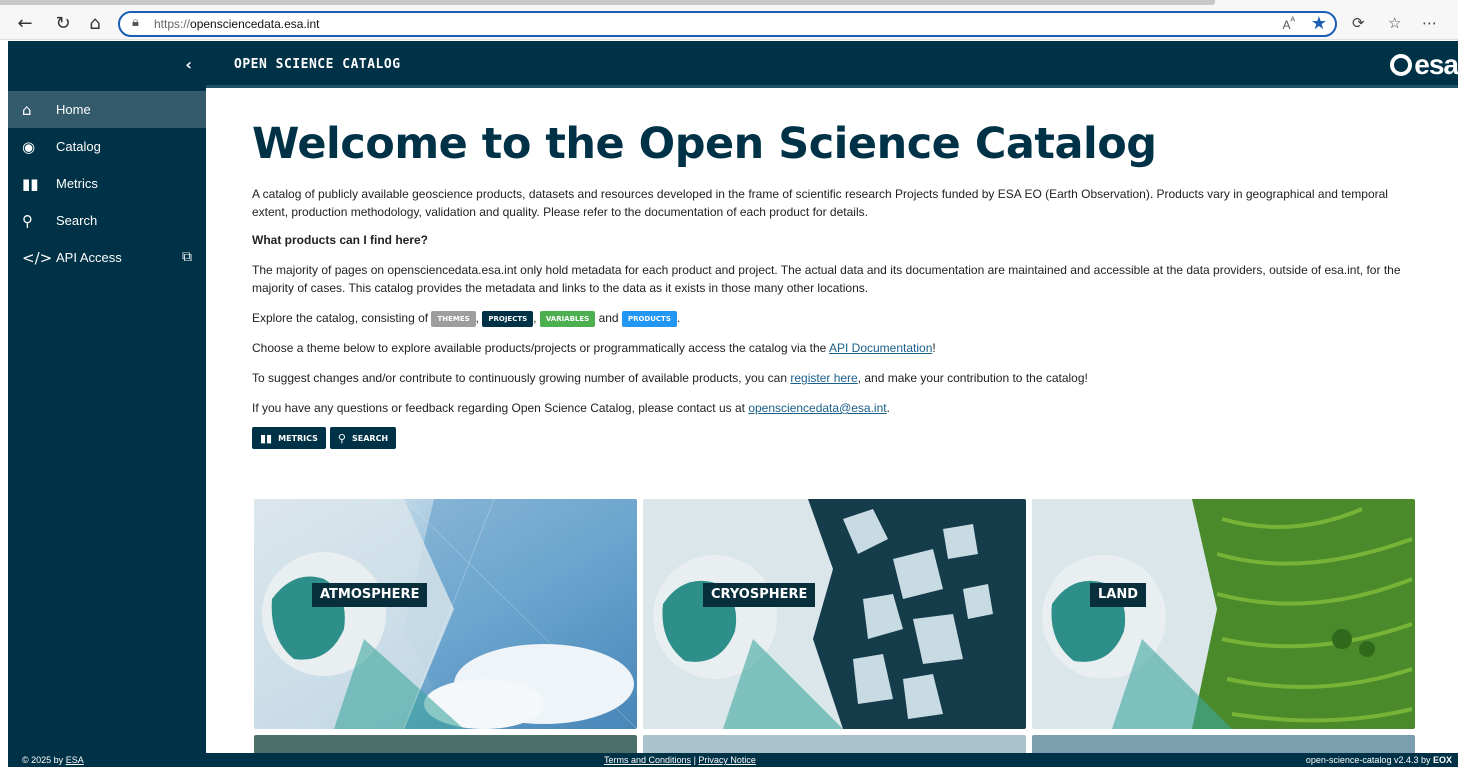 The image size is (1458, 767). I want to click on footer-copyright: © 2025 by ESA, so click(53, 760).